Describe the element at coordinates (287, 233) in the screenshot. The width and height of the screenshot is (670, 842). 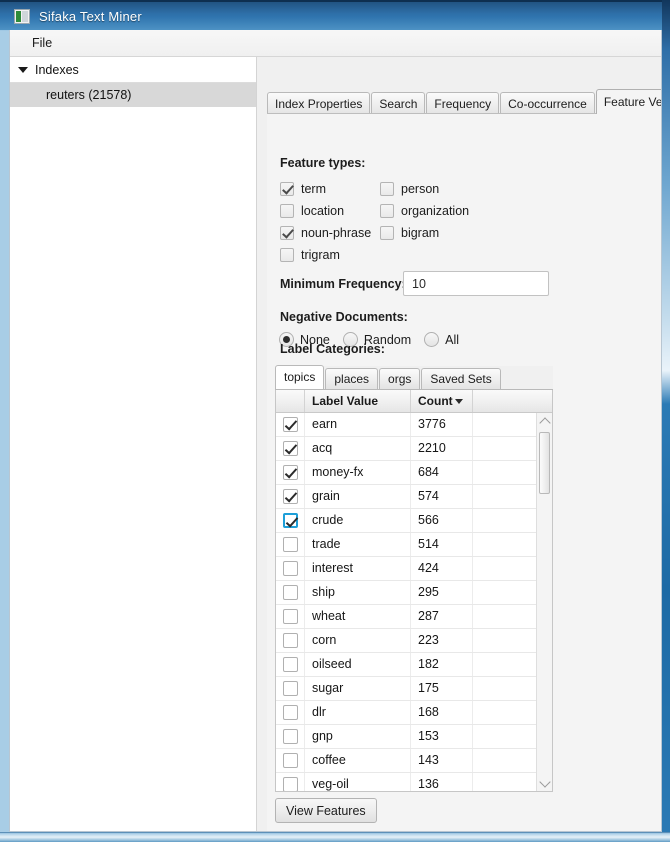
I see `checkbox-noun-phrase` at that location.